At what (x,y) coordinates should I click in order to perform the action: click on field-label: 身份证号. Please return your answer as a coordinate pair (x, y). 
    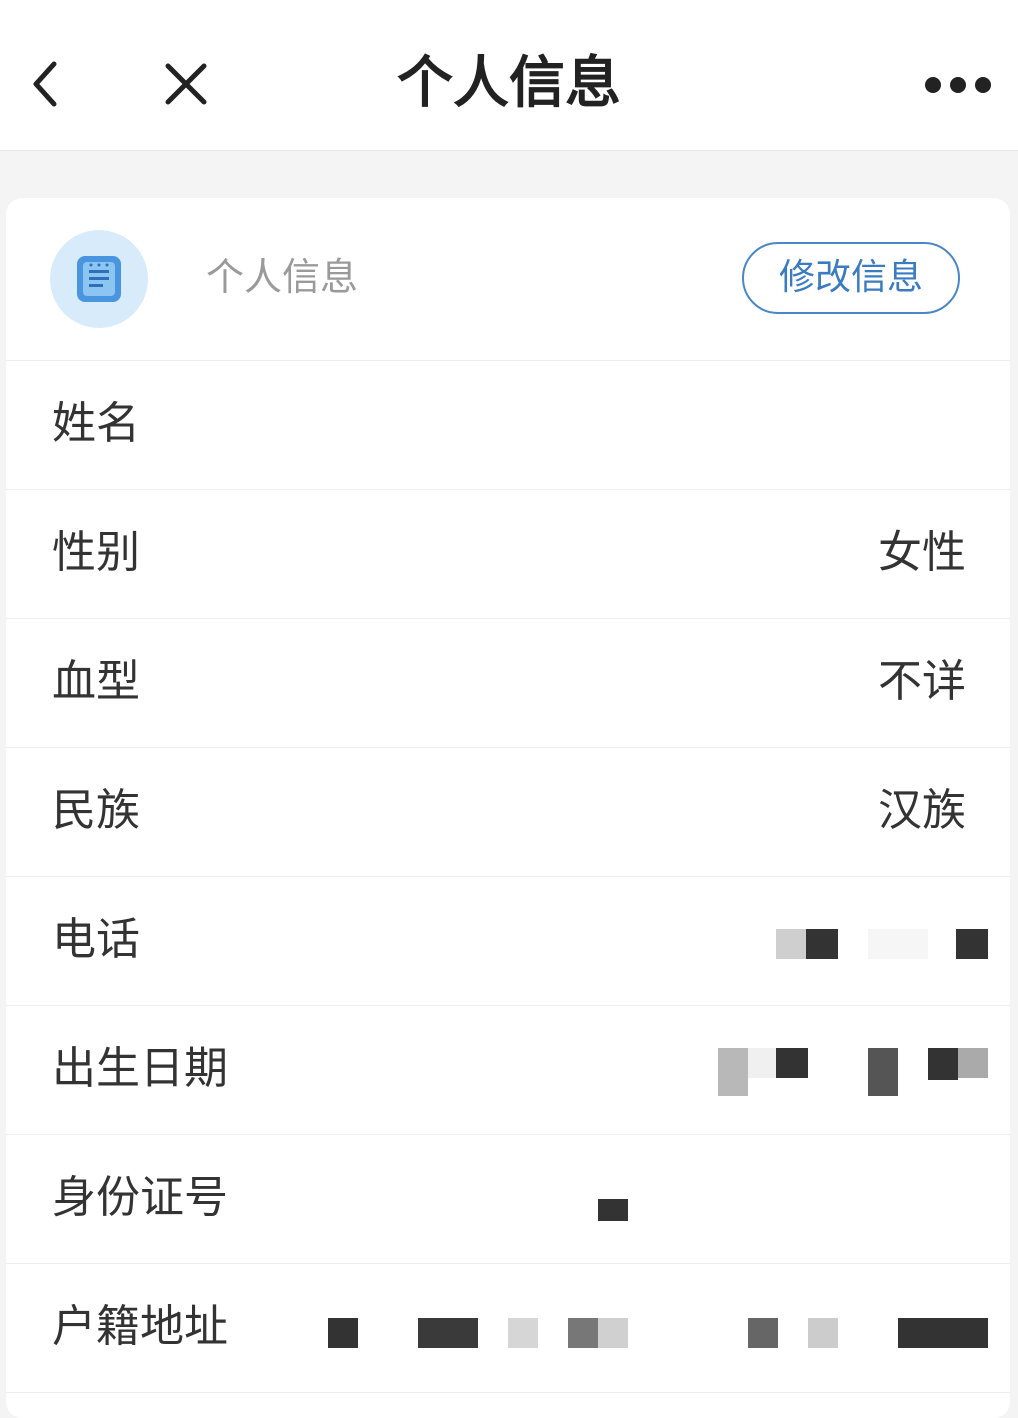
    Looking at the image, I should click on (140, 1197).